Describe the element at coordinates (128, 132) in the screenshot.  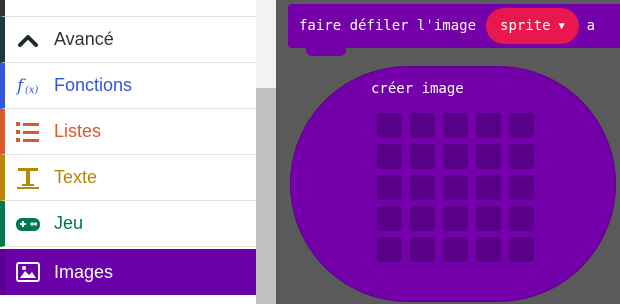
I see `category-lists: Listes` at that location.